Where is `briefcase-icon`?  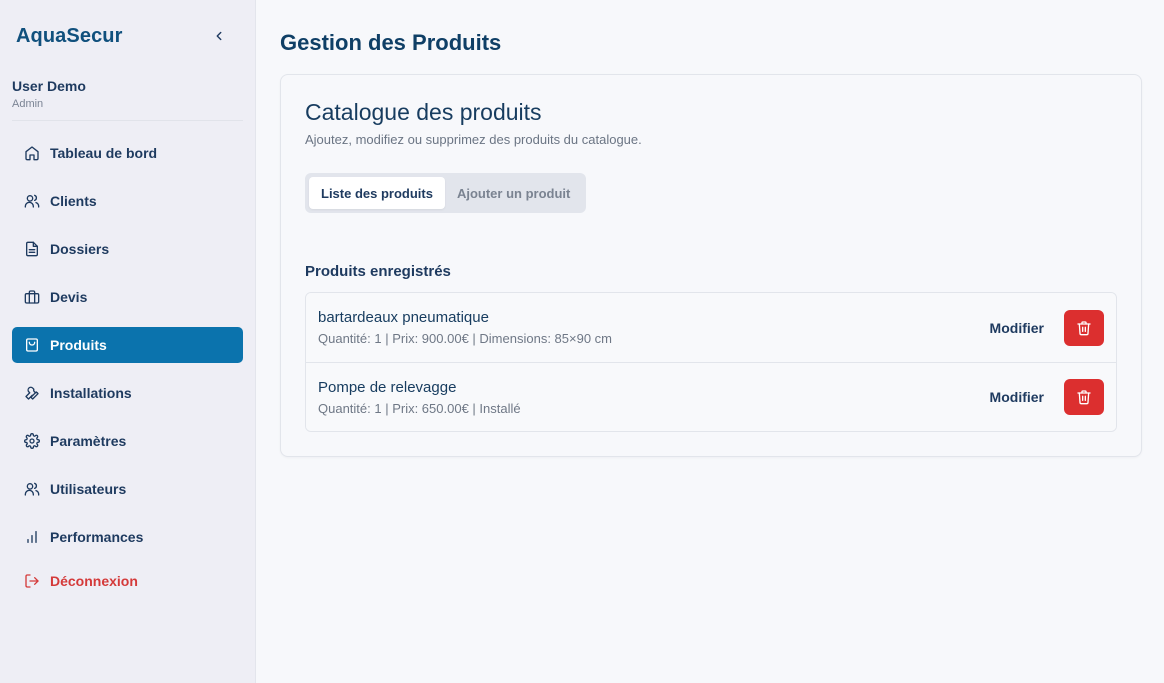 briefcase-icon is located at coordinates (32, 297).